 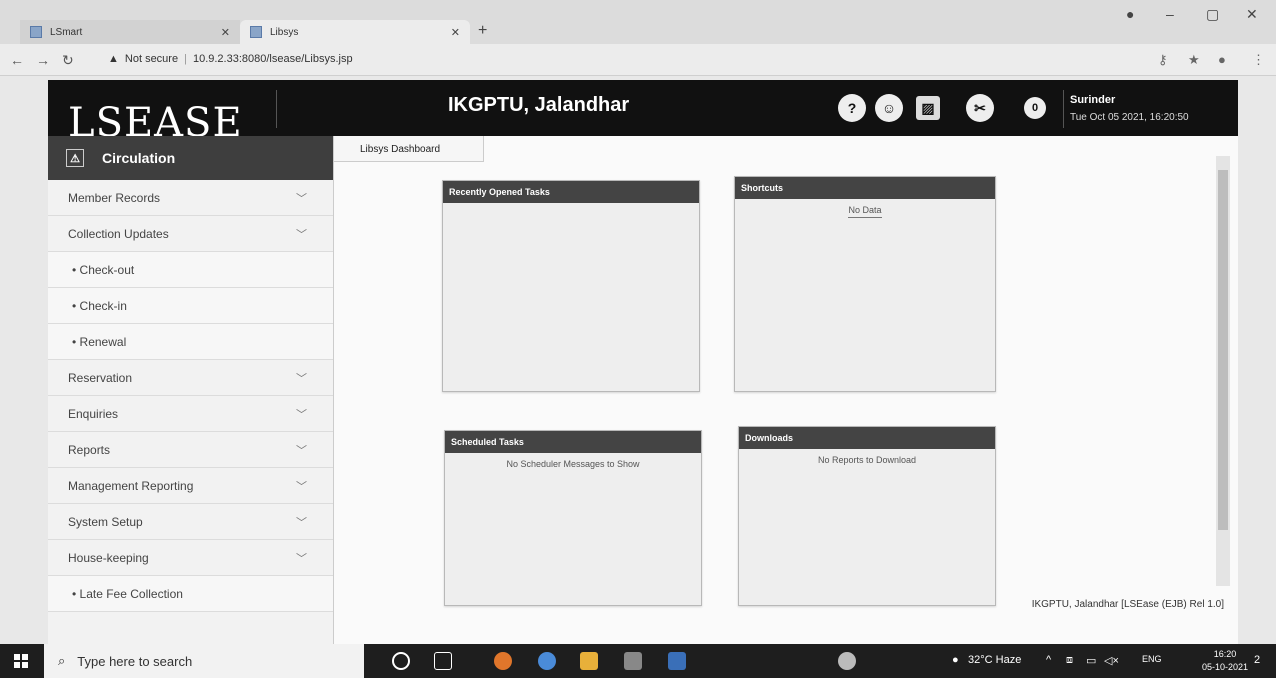 What do you see at coordinates (272, 59) in the screenshot?
I see `url-text: 10.9.2.33:8080/lsease/Libsys.jsp` at bounding box center [272, 59].